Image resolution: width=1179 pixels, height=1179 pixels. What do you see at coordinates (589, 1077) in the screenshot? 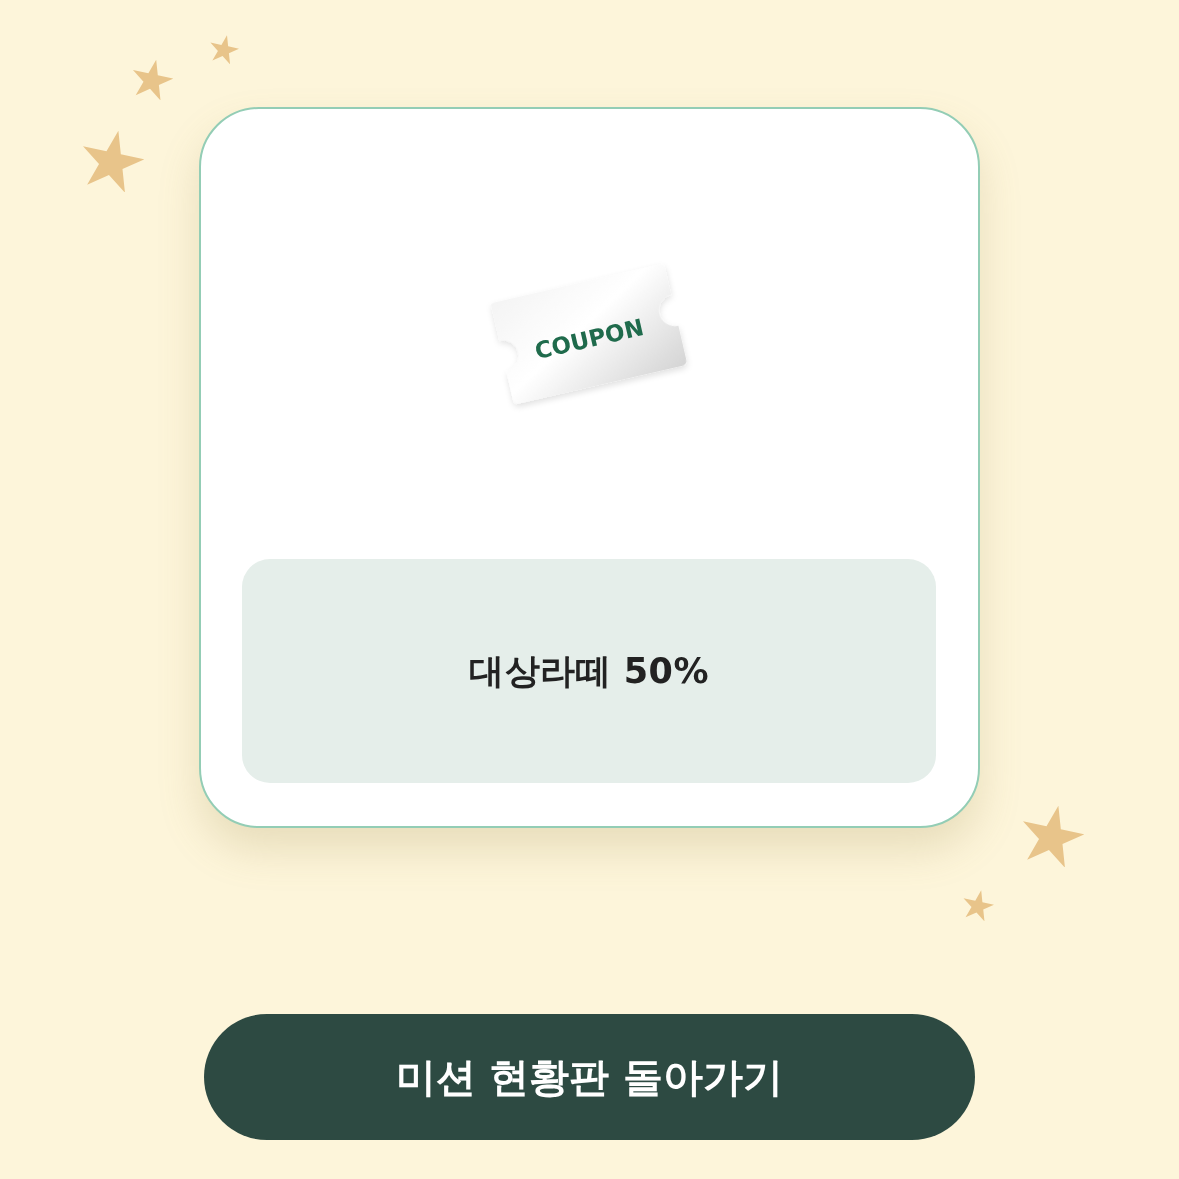
I see `back-to-mission-board-button: 미션 현황판 돌아가기` at bounding box center [589, 1077].